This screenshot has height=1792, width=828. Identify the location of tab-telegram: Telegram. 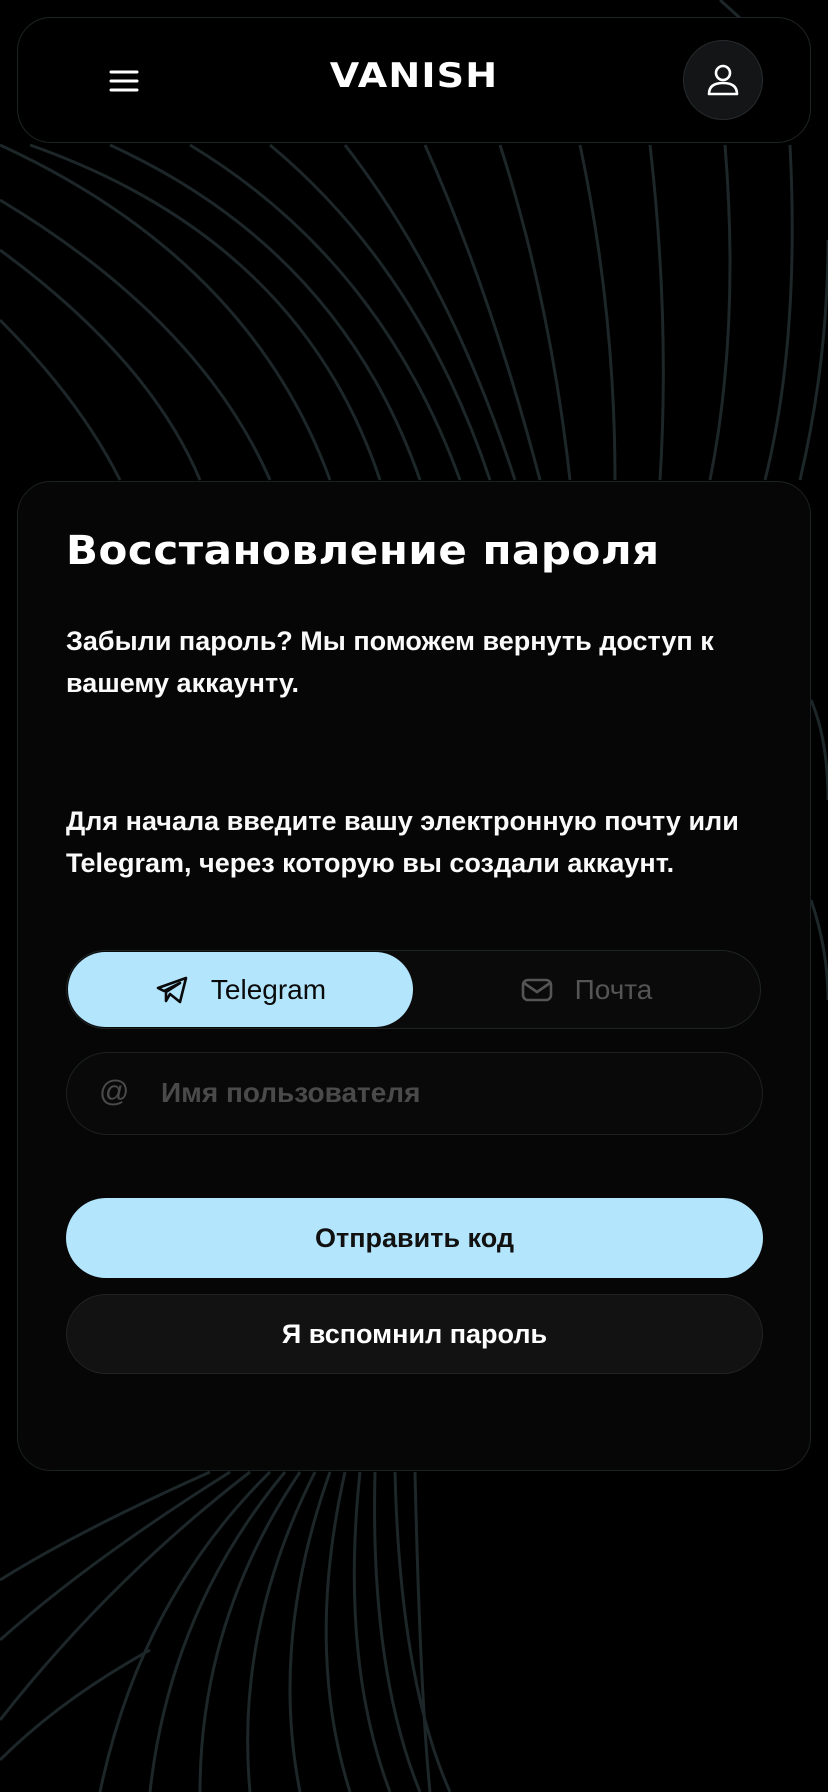
(240, 989).